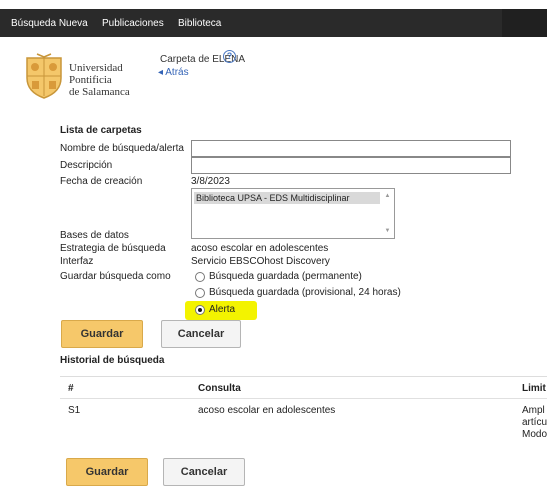 This screenshot has height=490, width=547. What do you see at coordinates (387, 231) in the screenshot?
I see `scroll-down-icon: ▼` at bounding box center [387, 231].